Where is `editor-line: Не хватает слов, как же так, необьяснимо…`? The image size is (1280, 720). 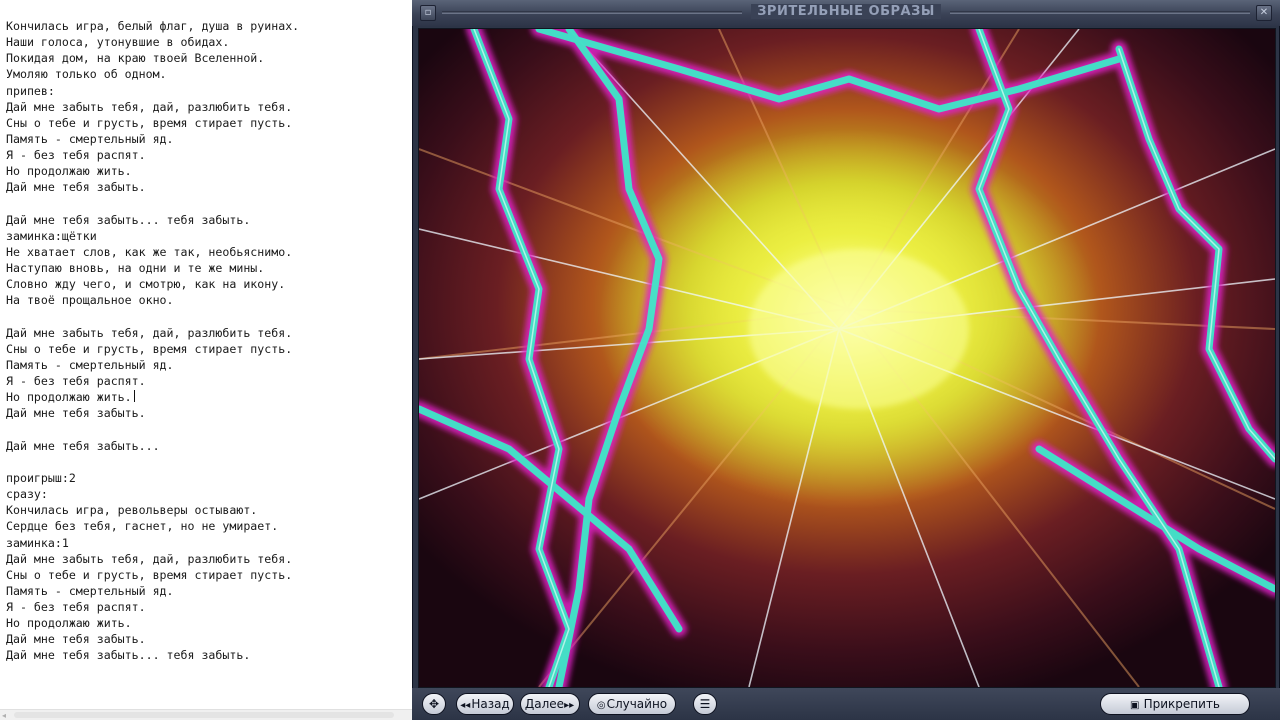 editor-line: Не хватает слов, как же так, необьяснимо… is located at coordinates (149, 251).